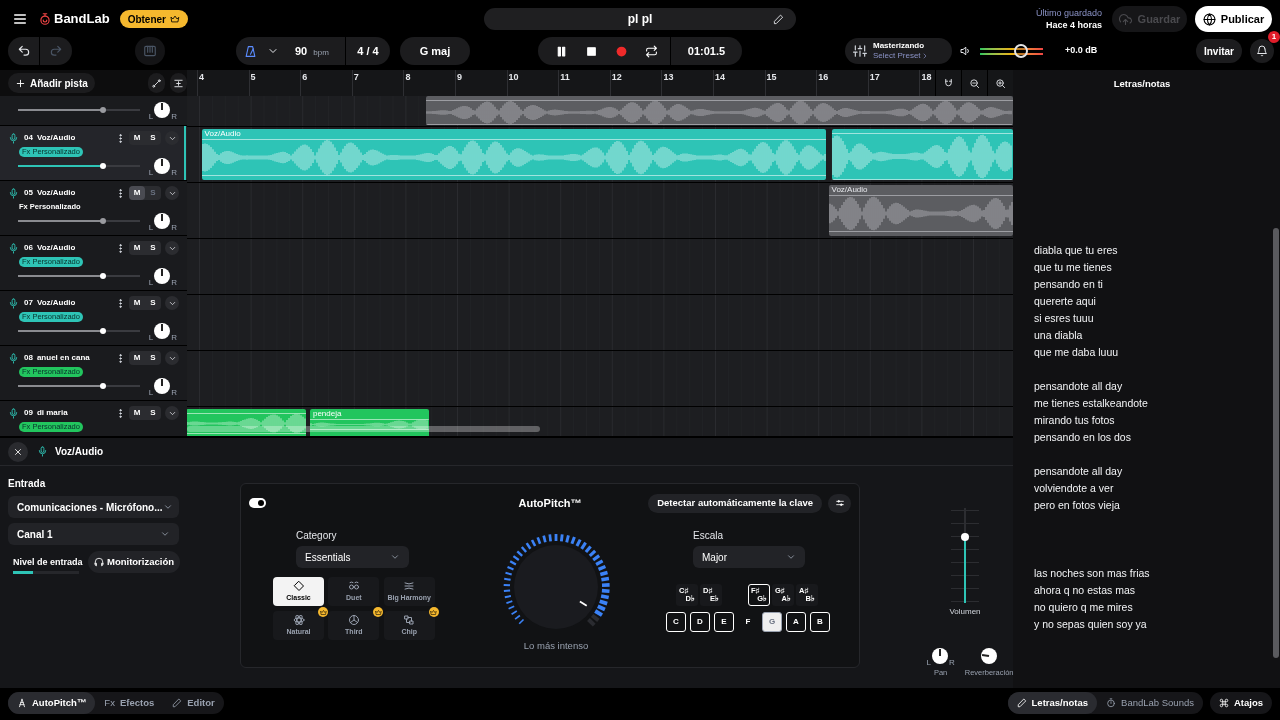 This screenshot has width=1280, height=720. Describe the element at coordinates (989, 656) in the screenshot. I see `reverb-knob` at that location.